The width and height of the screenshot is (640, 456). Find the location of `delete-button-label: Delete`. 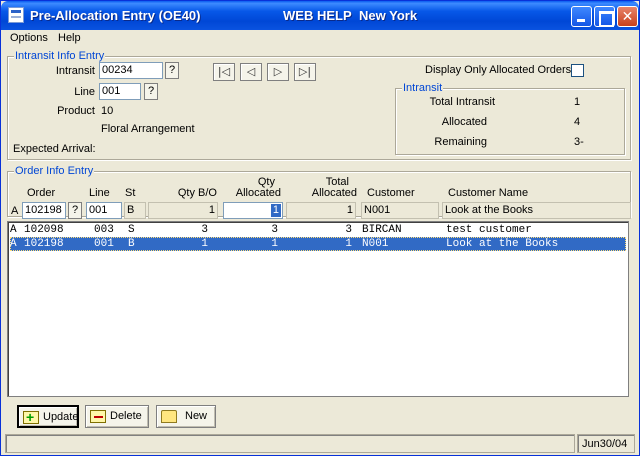

delete-button-label: Delete is located at coordinates (126, 416).